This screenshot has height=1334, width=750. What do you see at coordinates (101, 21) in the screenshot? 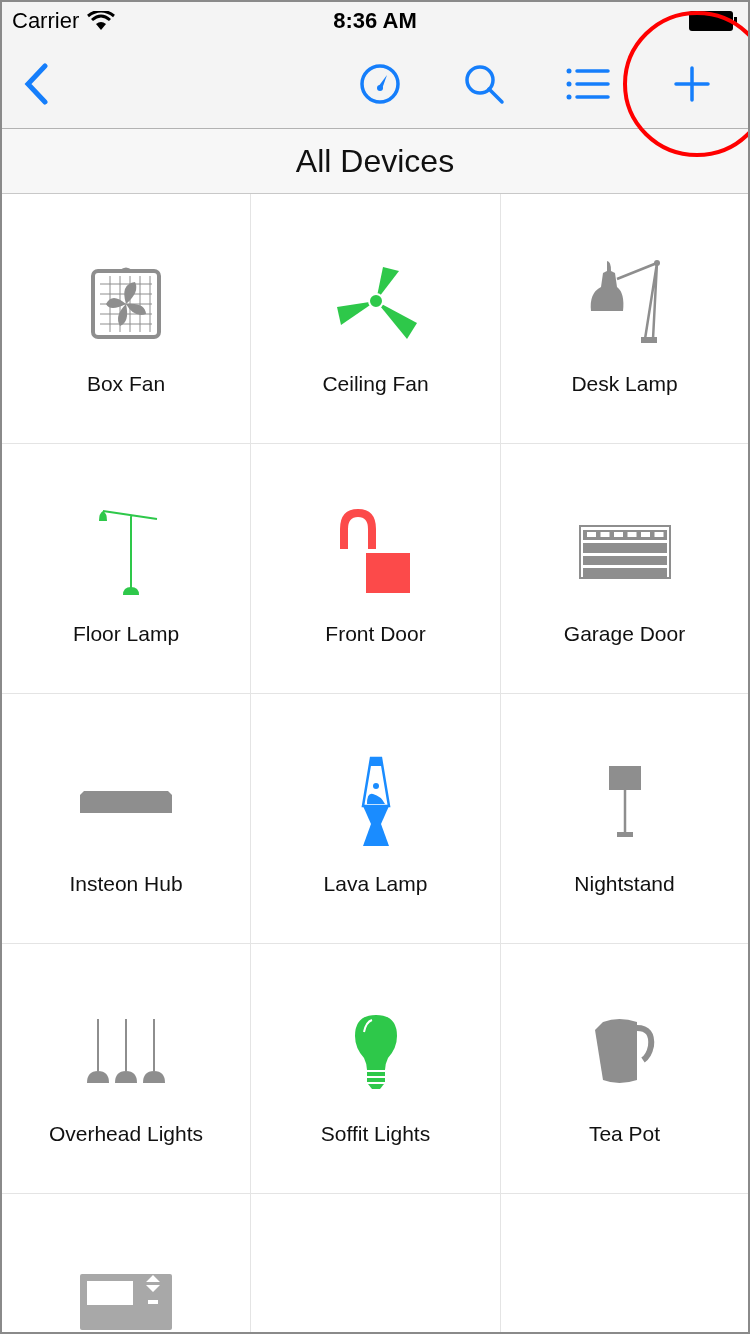
I see `wifi-icon` at bounding box center [101, 21].